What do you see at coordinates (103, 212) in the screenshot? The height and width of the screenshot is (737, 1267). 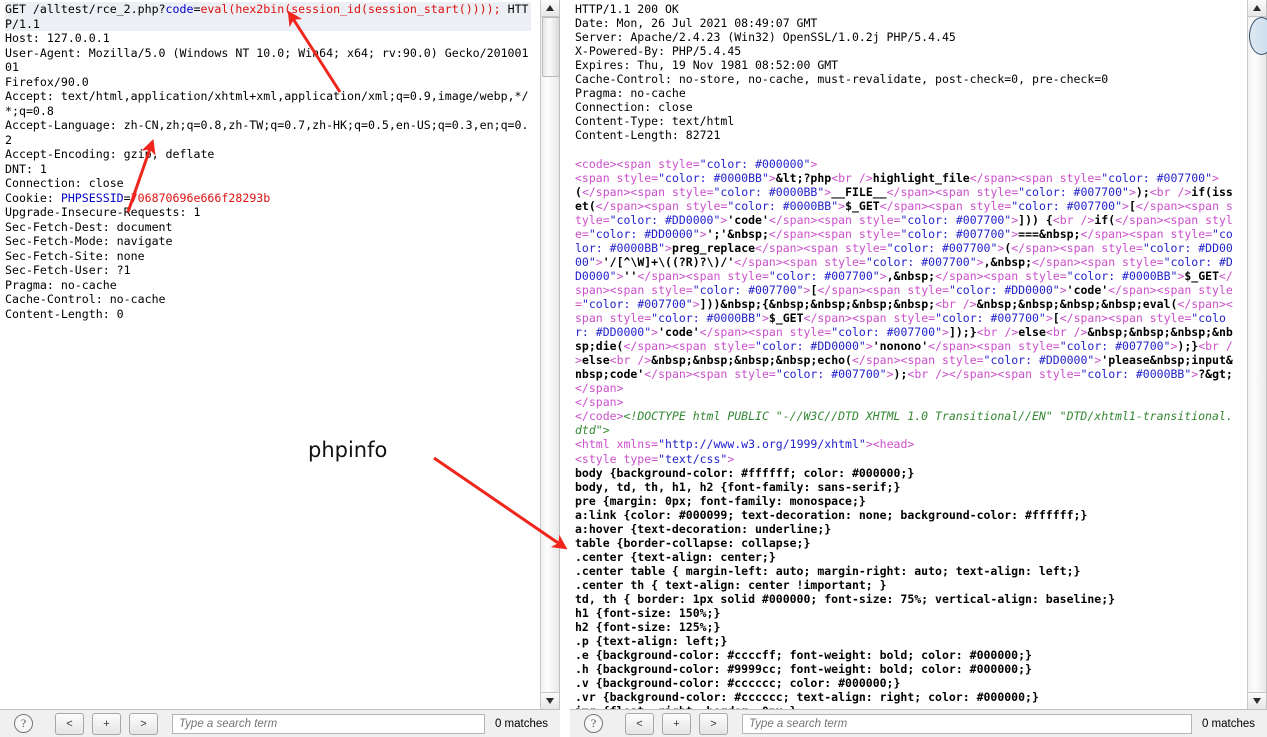 I see `request-header-line: Upgrade-Insecure-Requests: 1` at bounding box center [103, 212].